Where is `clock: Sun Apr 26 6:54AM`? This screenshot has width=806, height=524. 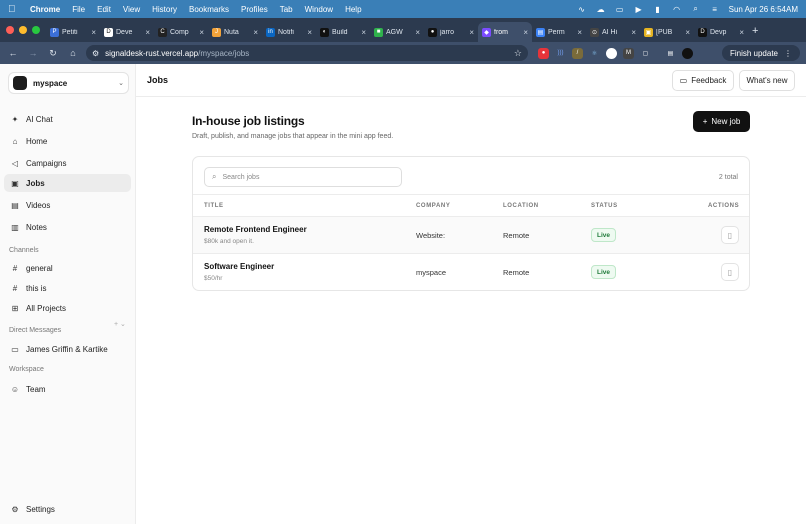
clock: Sun Apr 26 6:54AM is located at coordinates (763, 9).